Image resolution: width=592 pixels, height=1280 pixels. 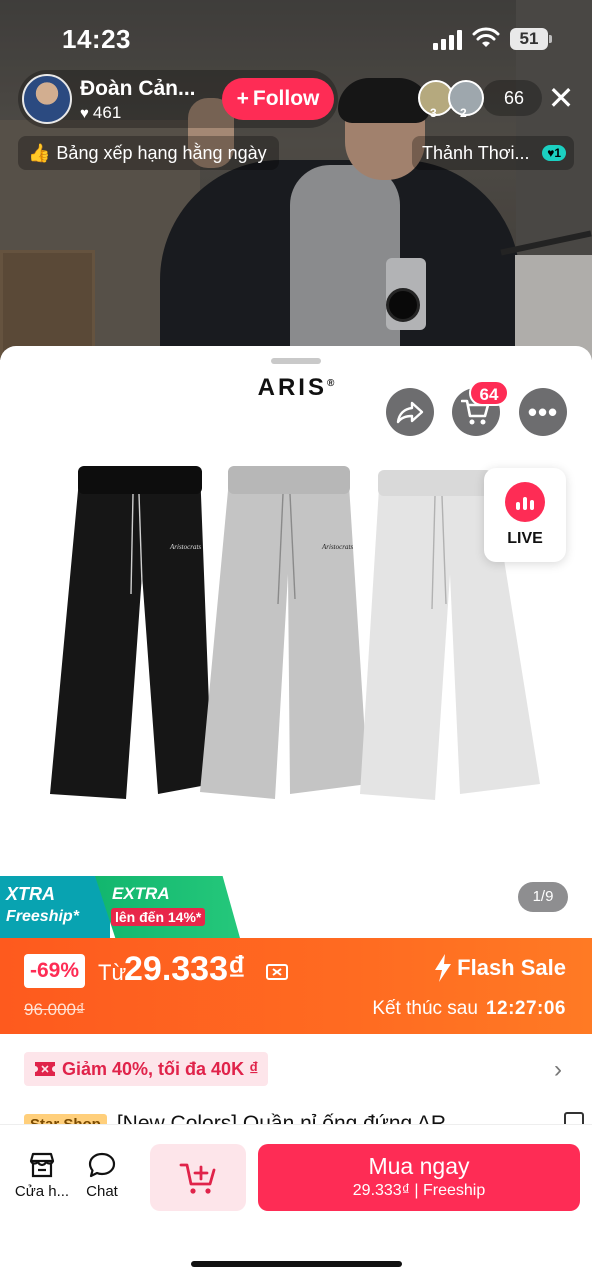 I want to click on chat-icon, so click(x=102, y=1165).